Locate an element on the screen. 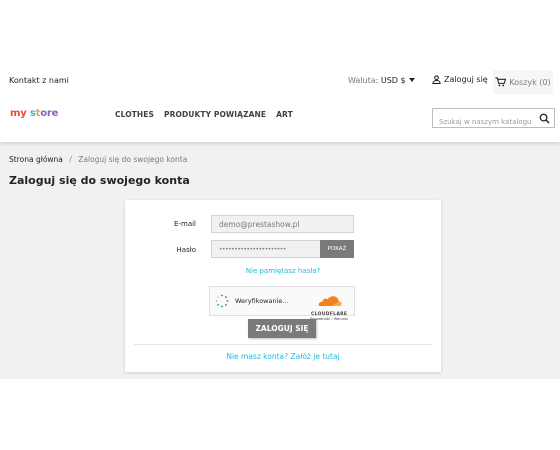  email-field is located at coordinates (282, 224).